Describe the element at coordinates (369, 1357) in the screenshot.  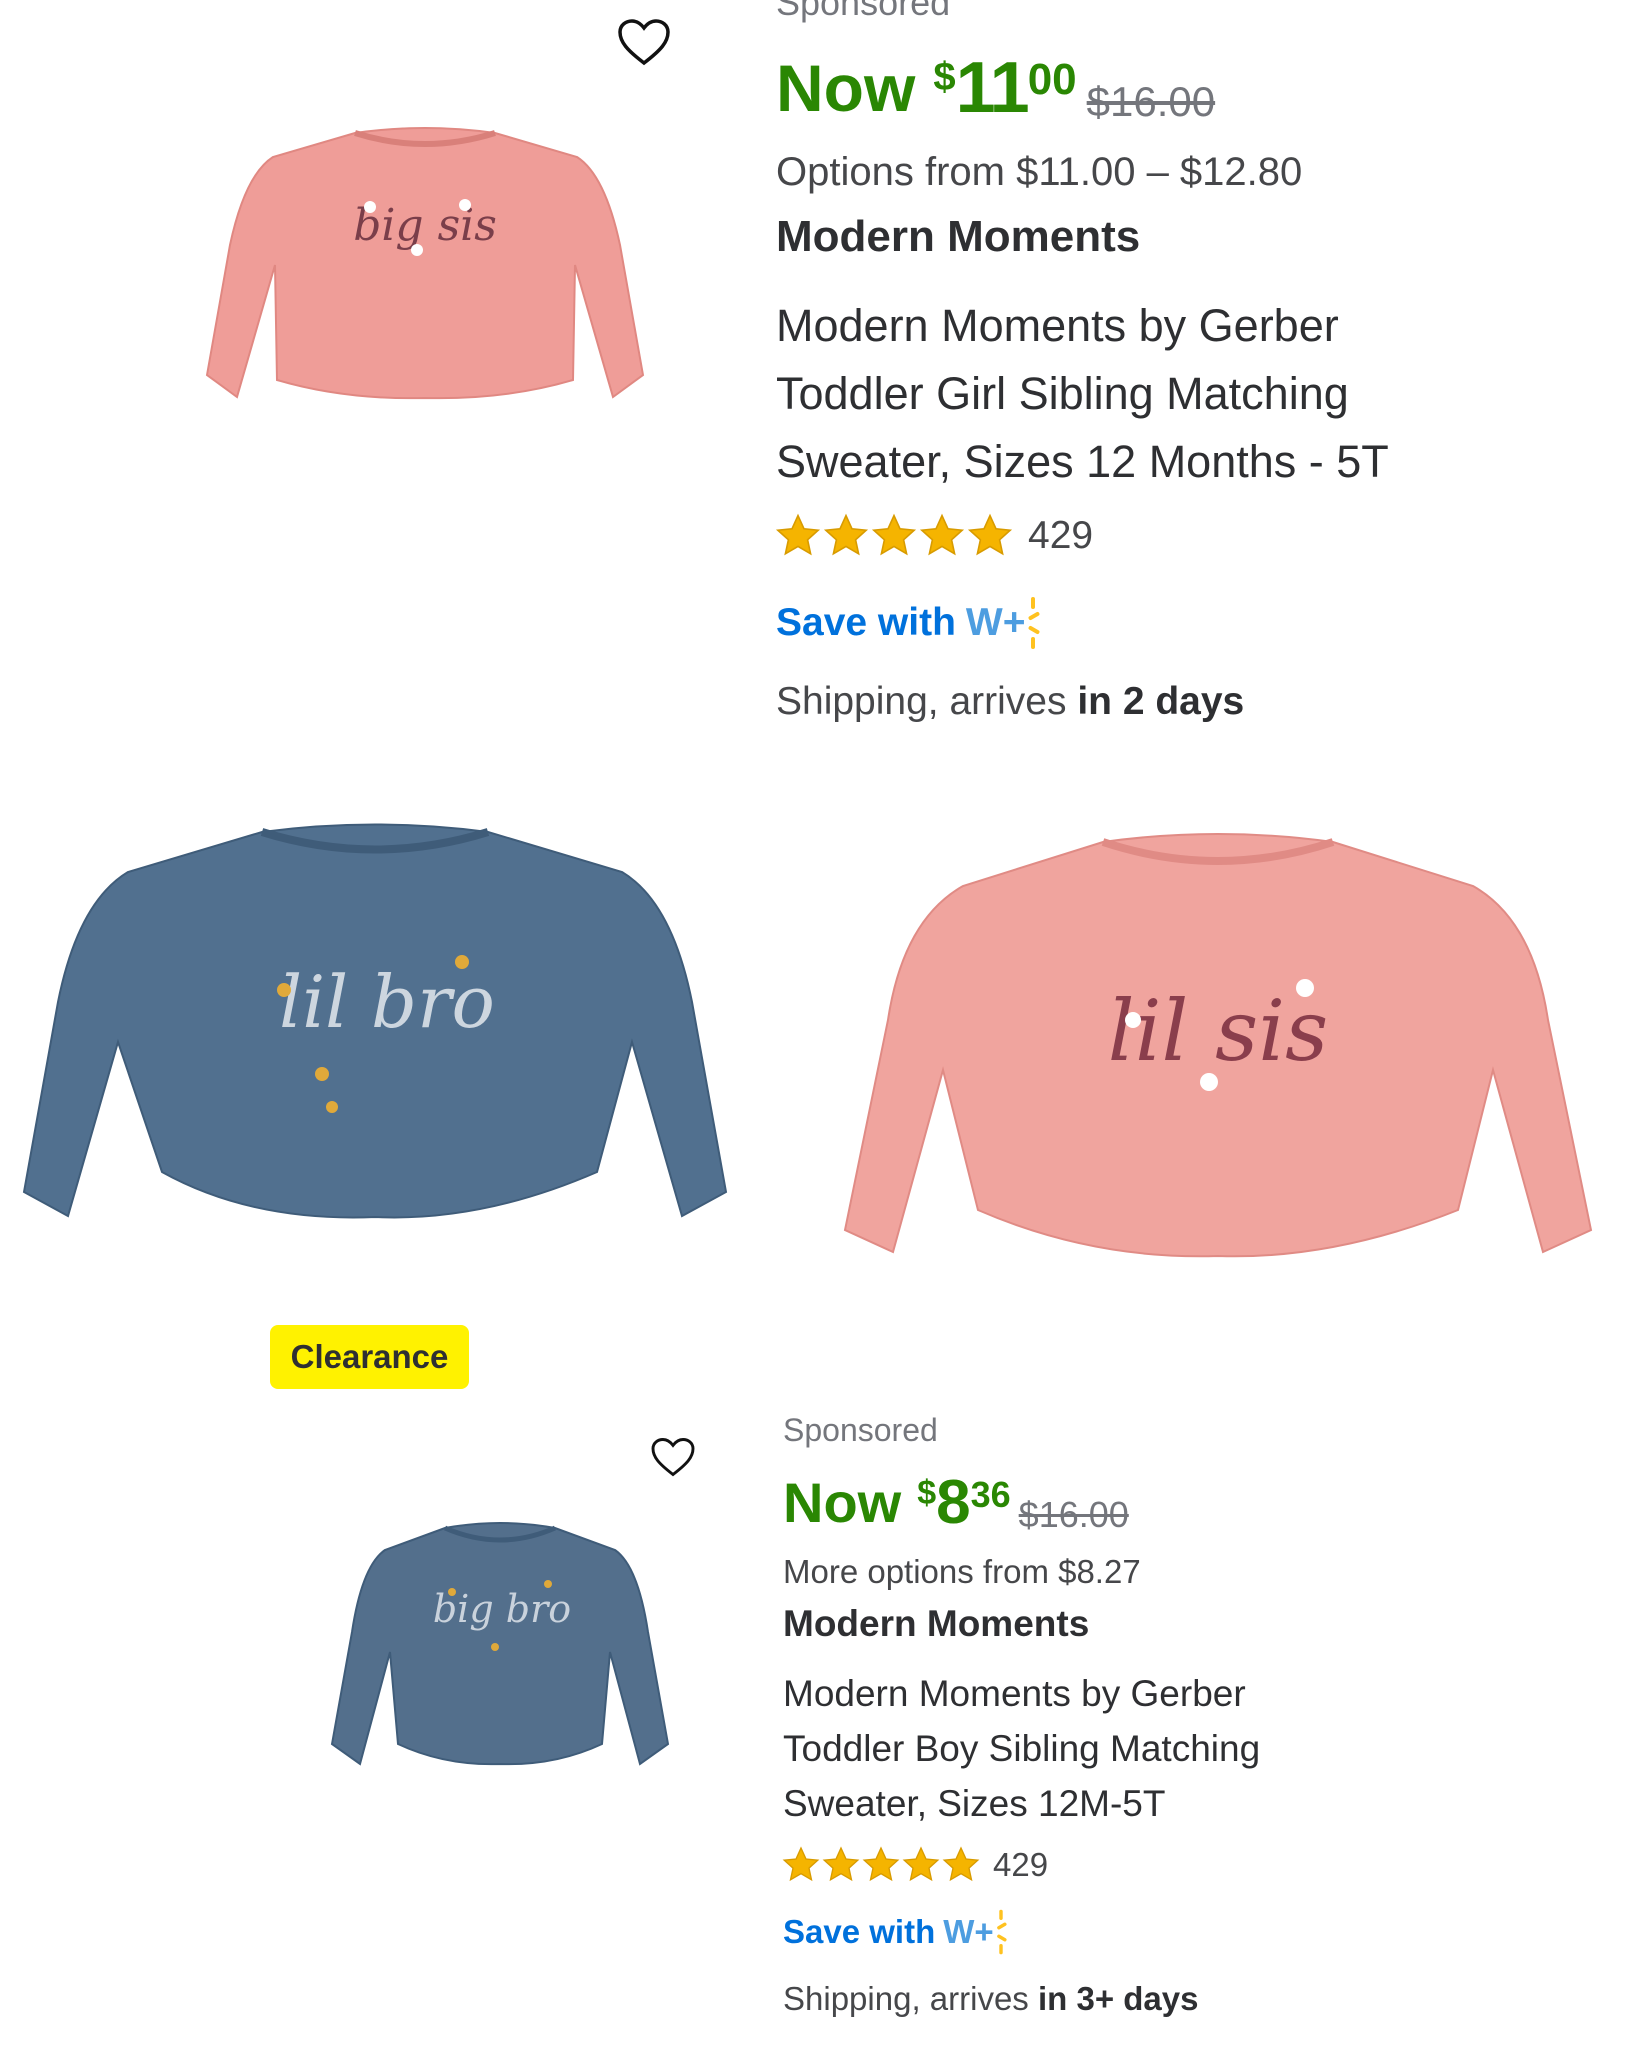
I see `clearance-badge: Clearance` at that location.